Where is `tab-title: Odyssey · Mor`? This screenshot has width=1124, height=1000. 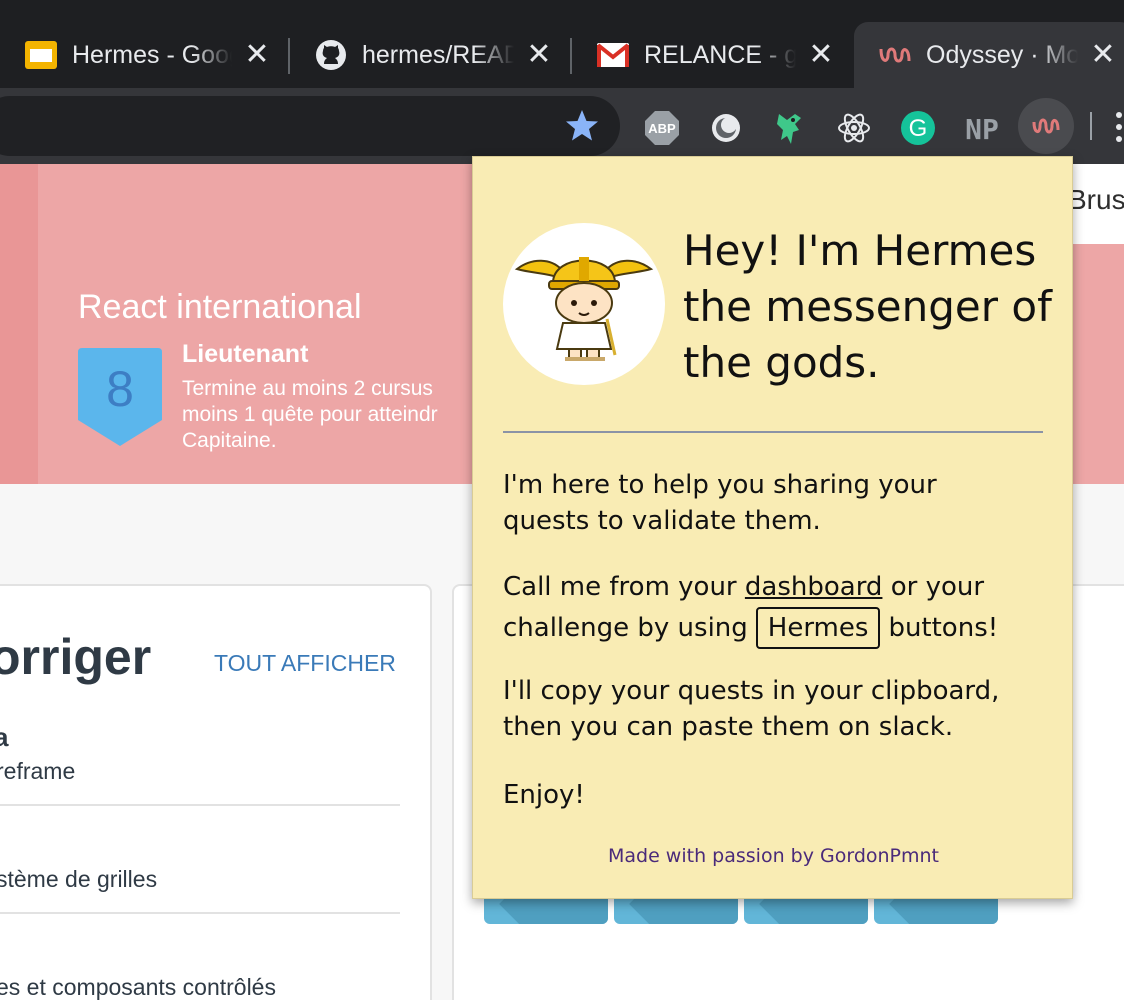
tab-title: Odyssey · Mor is located at coordinates (1002, 55).